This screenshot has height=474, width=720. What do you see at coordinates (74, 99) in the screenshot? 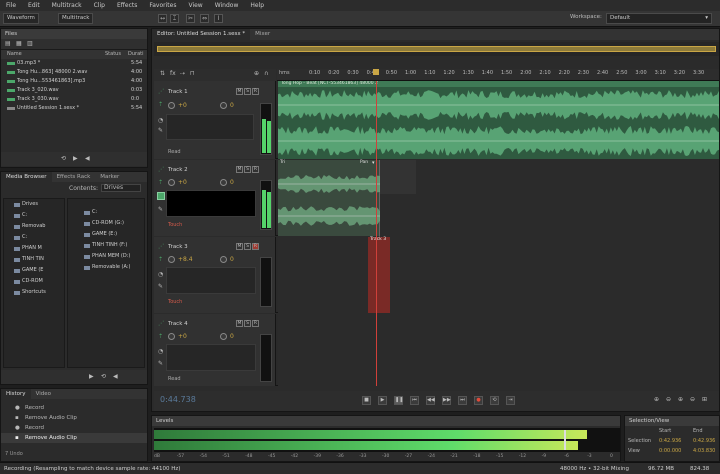
I see `file-item: Track 3_030.wav 0:0` at bounding box center [74, 99].